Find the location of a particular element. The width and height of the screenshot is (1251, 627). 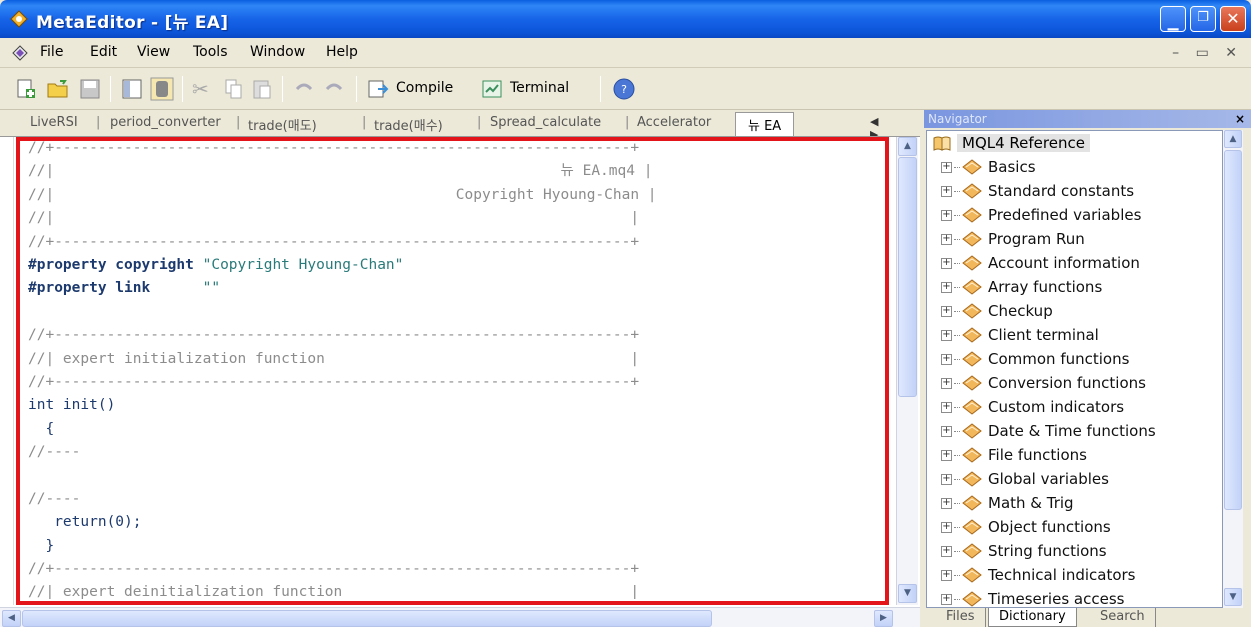

editor-hscroll-thumb is located at coordinates (367, 618).